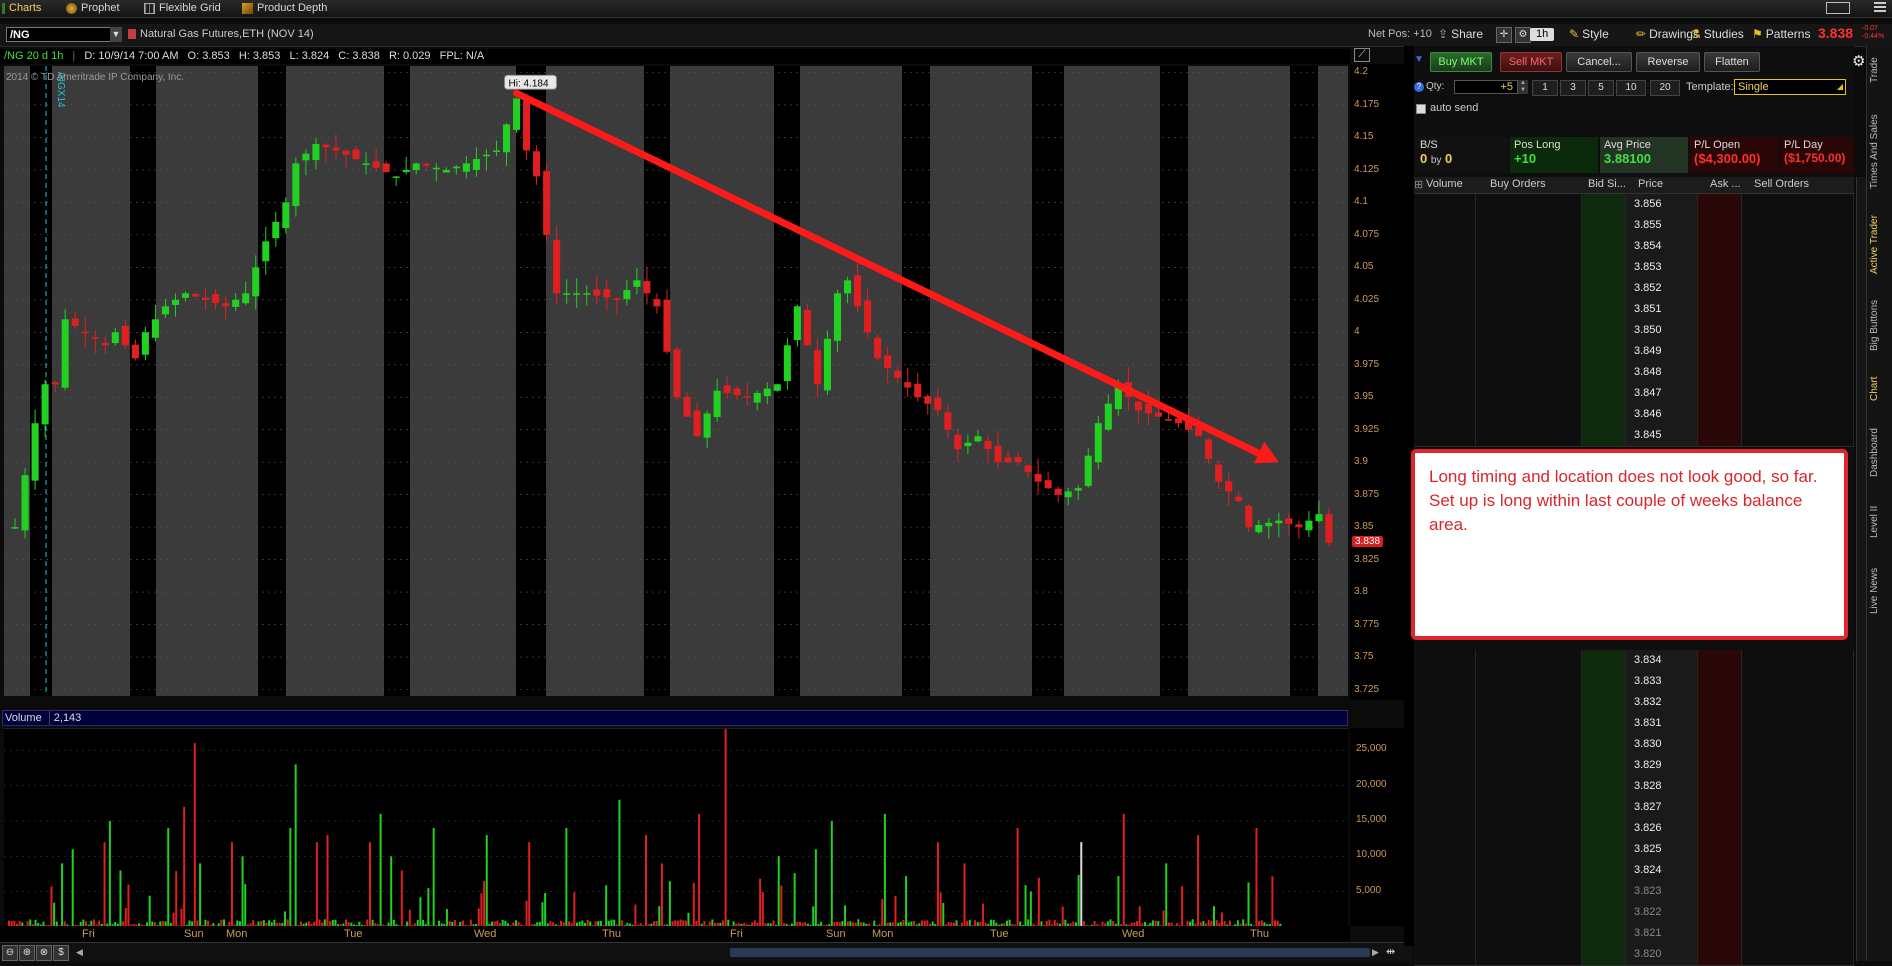 The width and height of the screenshot is (1892, 966). I want to click on ladder-price-cell: 3.824, so click(1662, 870).